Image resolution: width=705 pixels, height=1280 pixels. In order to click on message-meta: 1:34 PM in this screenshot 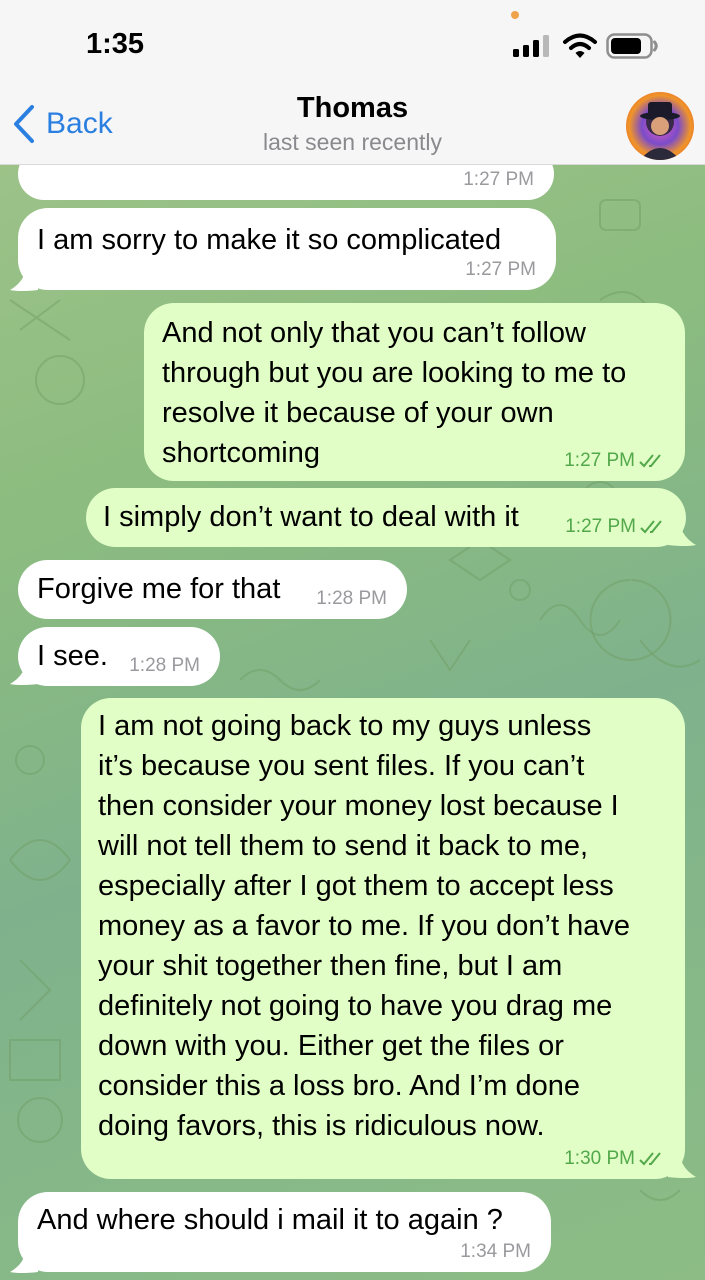, I will do `click(495, 1252)`.